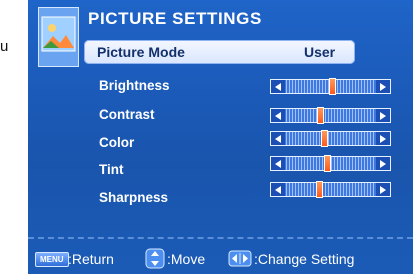  Describe the element at coordinates (304, 259) in the screenshot. I see `change-setting-hint: :Change Setting` at that location.